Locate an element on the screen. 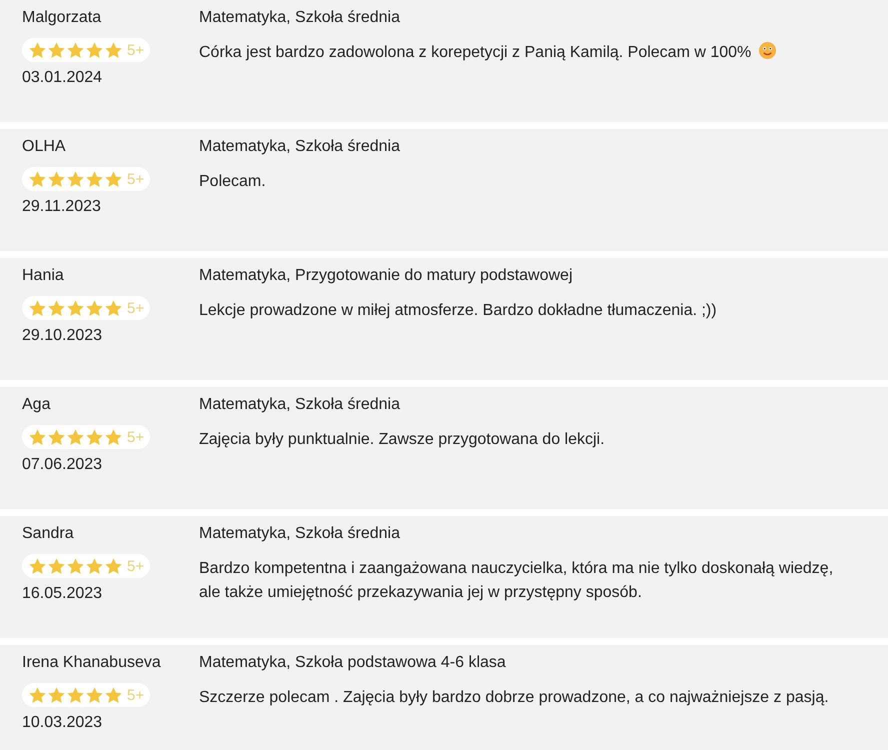  review-text: Zajęcia były punktualnie. Zawsze przygotowana do lekcji. is located at coordinates (402, 439).